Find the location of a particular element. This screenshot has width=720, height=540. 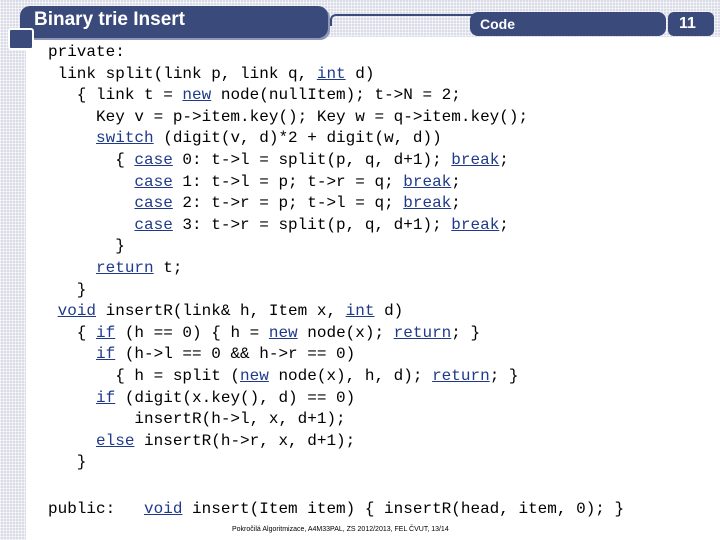

slide-title: Binary trie Insert is located at coordinates (109, 19).